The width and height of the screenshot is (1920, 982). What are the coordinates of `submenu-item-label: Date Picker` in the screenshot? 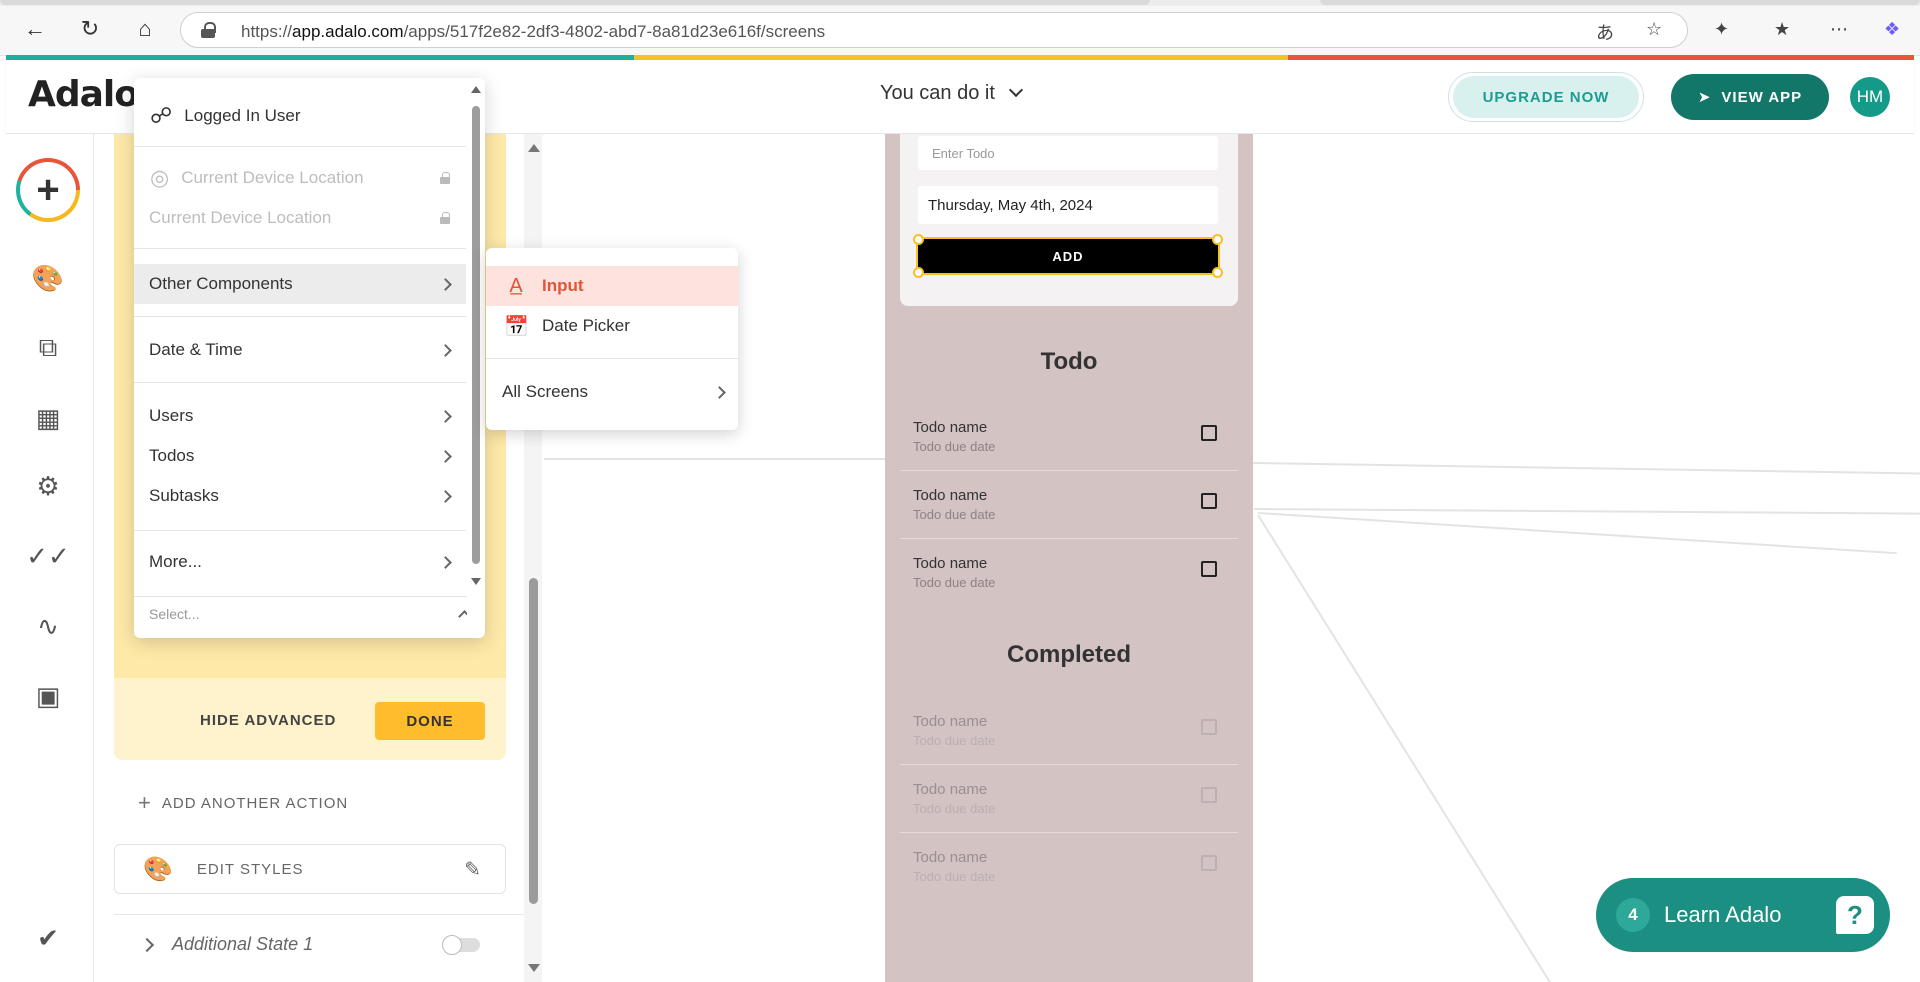 It's located at (586, 325).